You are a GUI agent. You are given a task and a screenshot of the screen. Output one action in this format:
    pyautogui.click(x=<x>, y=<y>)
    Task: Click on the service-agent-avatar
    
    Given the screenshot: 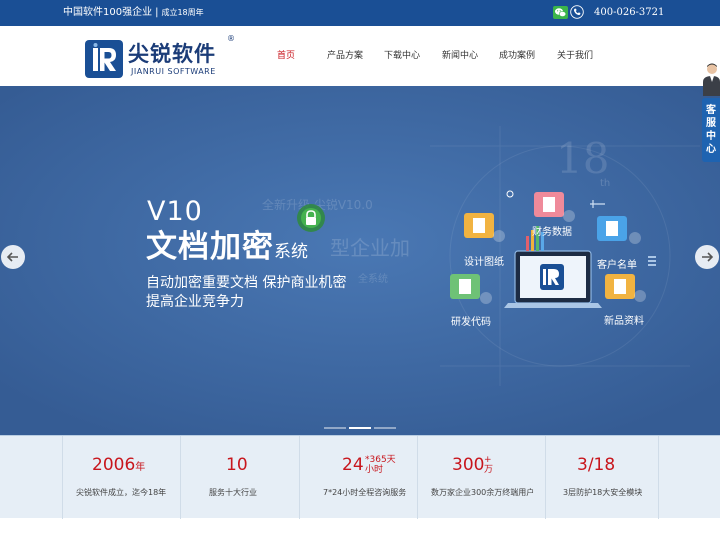 What is the action you would take?
    pyautogui.click(x=710, y=79)
    